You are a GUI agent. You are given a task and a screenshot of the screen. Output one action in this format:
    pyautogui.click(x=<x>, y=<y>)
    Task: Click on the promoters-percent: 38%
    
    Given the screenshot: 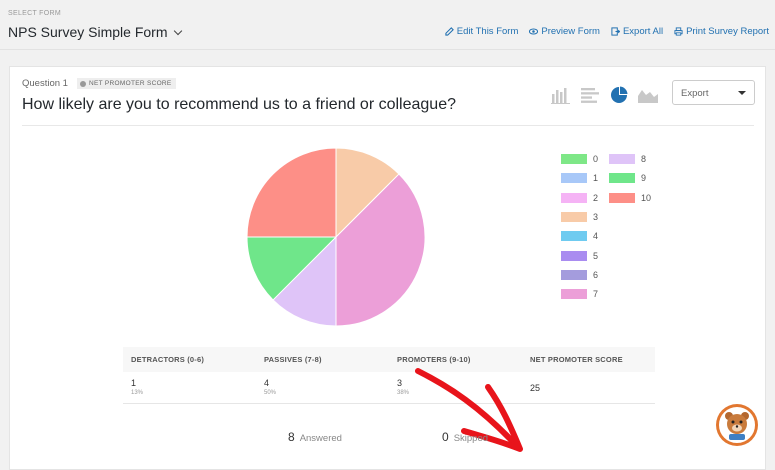 What is the action you would take?
    pyautogui.click(x=403, y=393)
    